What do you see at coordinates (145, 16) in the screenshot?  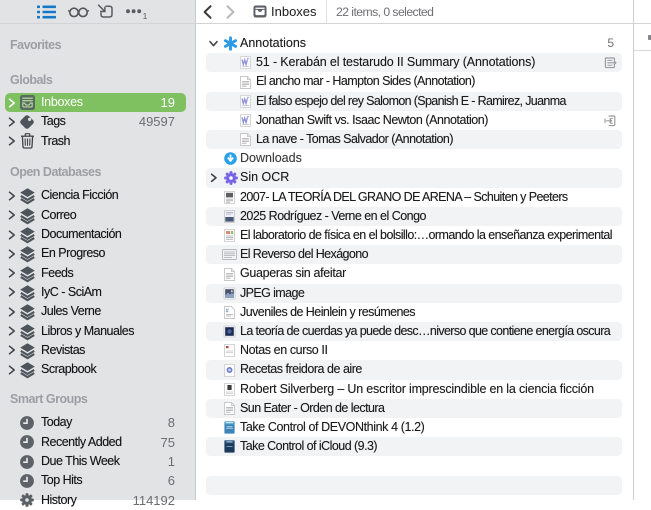 I see `svg-text: 1` at bounding box center [145, 16].